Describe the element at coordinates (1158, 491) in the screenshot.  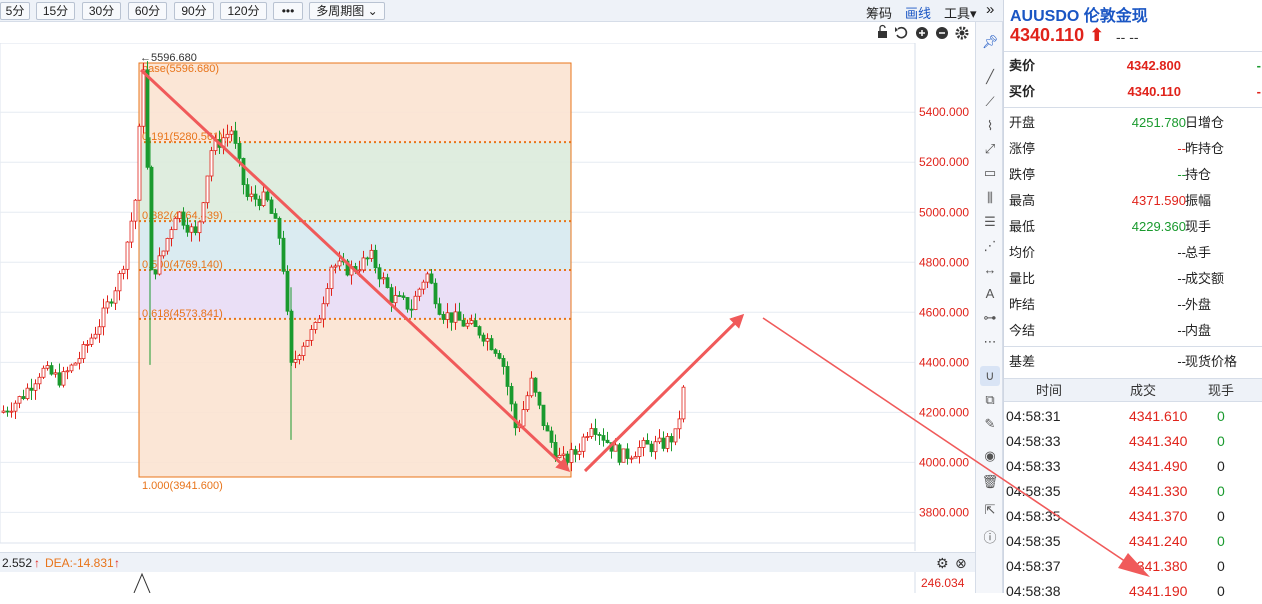
I see `tick-price: 4341.330` at that location.